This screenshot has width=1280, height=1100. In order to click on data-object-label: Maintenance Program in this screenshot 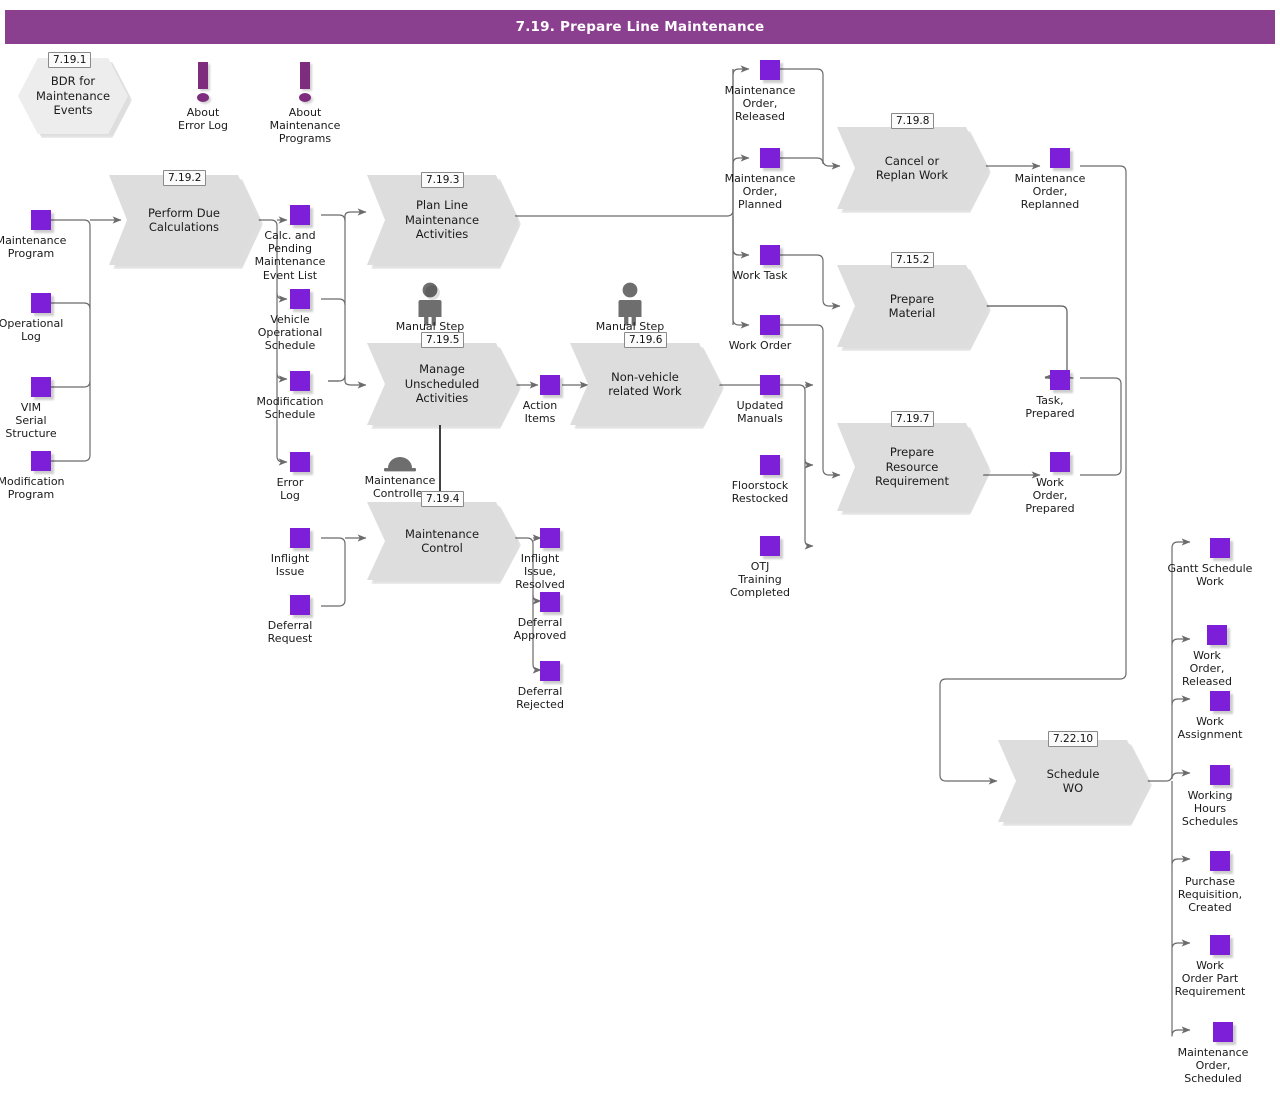, I will do `click(33, 247)`.